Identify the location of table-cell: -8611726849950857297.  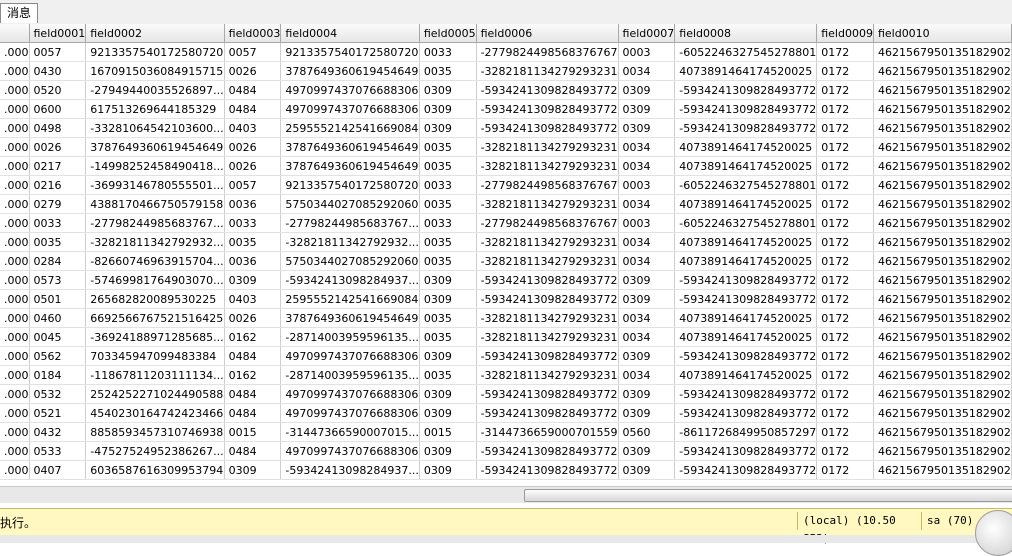
(746, 432).